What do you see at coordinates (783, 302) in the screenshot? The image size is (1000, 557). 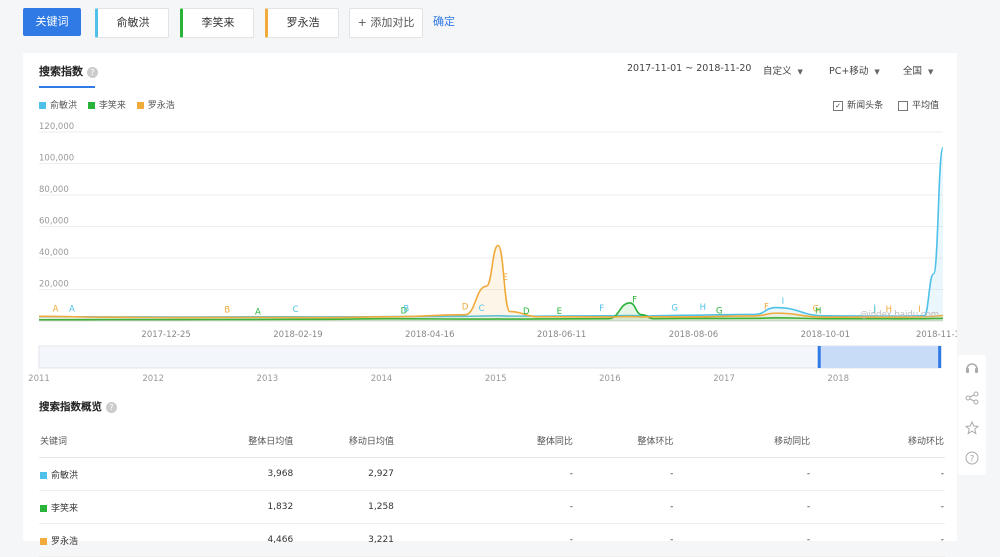 I see `event-marker-label: I` at bounding box center [783, 302].